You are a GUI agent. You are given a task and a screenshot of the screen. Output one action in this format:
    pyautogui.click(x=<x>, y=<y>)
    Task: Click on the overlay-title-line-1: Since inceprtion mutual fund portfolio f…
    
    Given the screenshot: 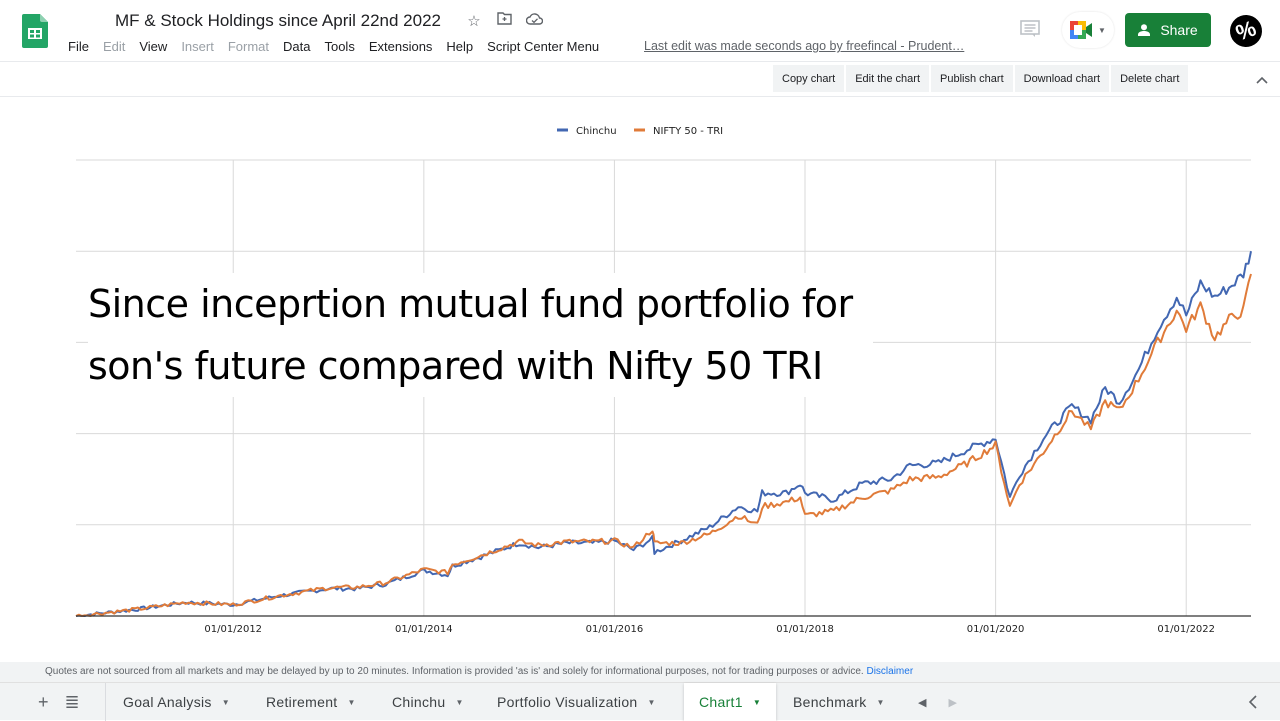 What is the action you would take?
    pyautogui.click(x=470, y=304)
    